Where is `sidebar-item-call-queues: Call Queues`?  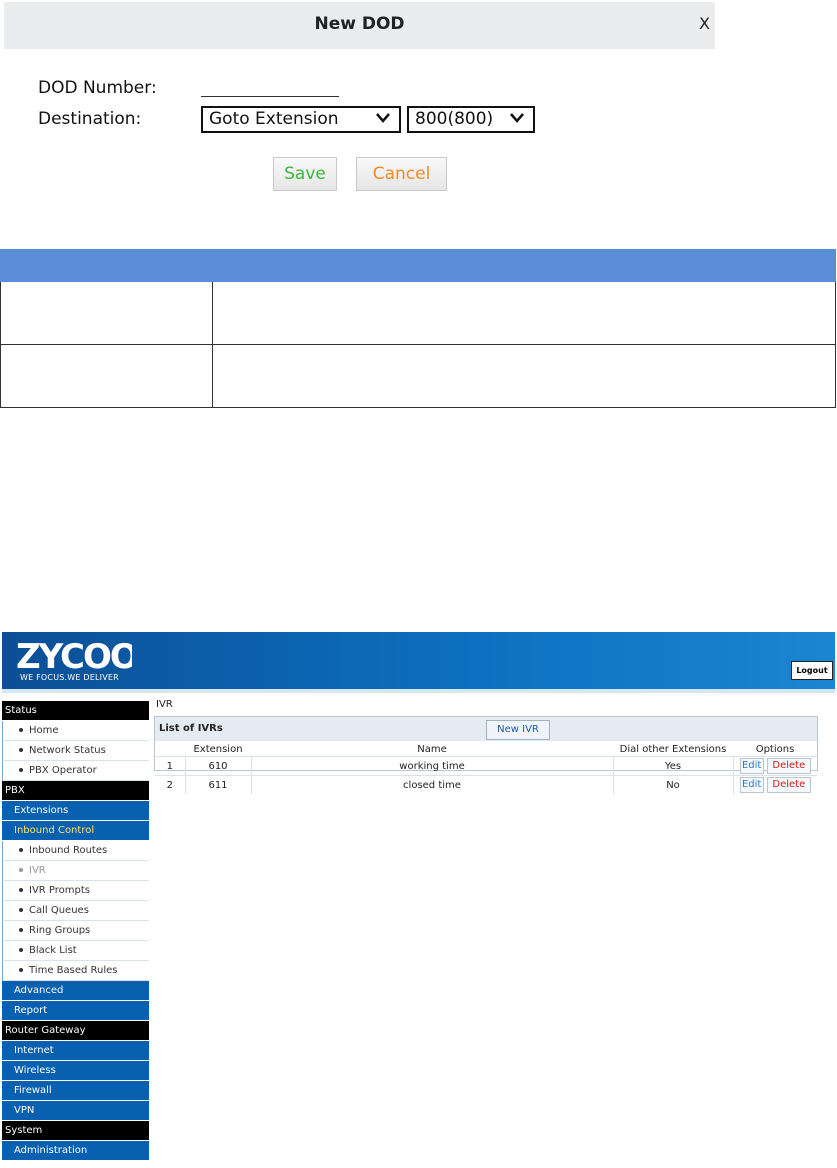
sidebar-item-call-queues: Call Queues is located at coordinates (75, 911).